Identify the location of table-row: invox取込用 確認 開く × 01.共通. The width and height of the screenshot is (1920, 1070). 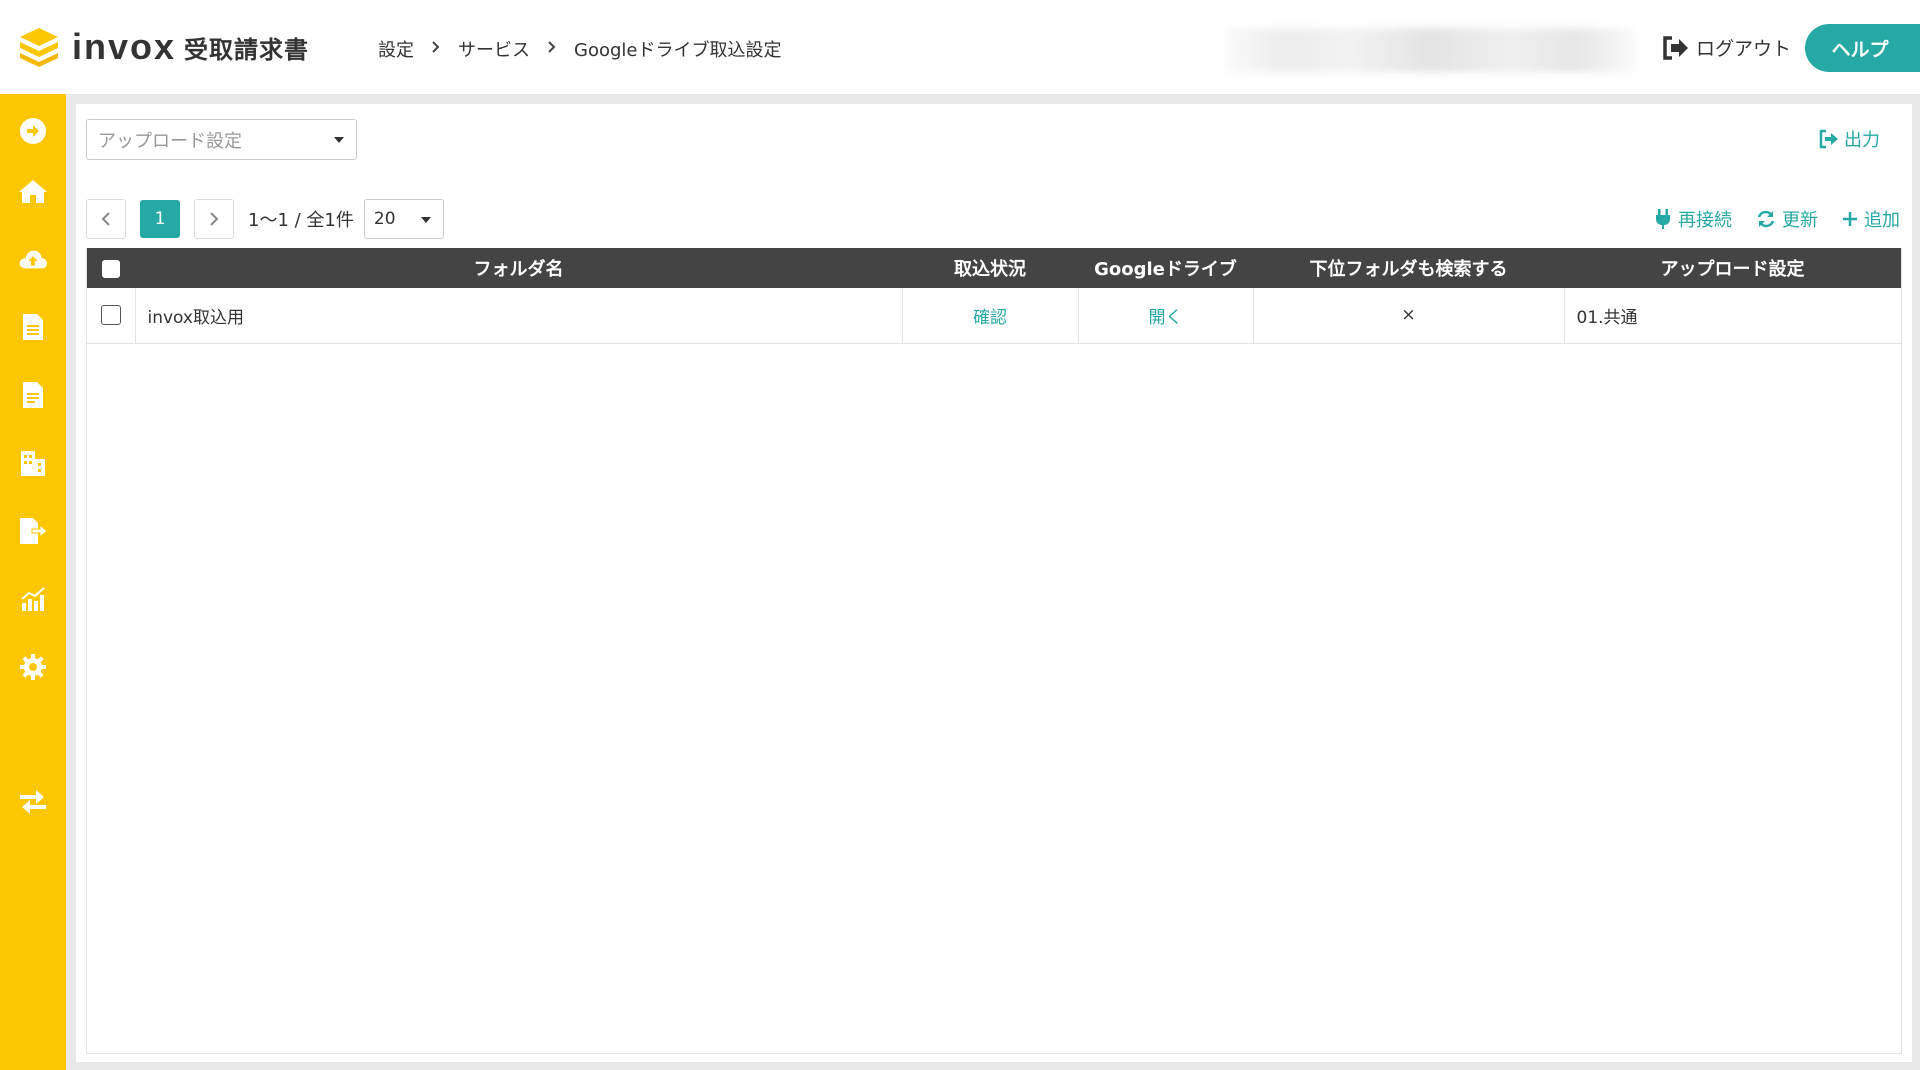
(994, 316).